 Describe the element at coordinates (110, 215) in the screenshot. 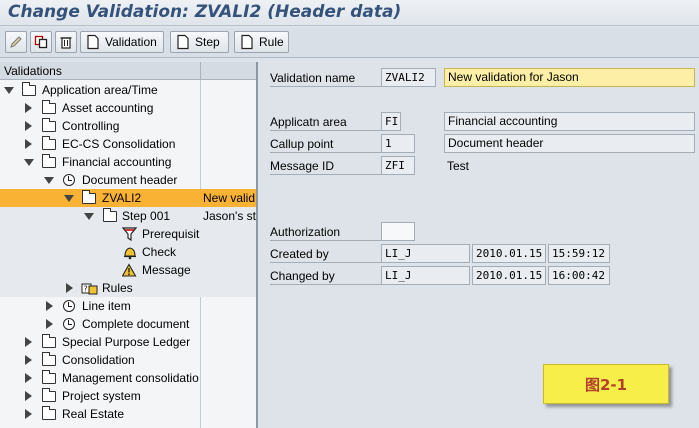

I see `open-folder-icon` at that location.